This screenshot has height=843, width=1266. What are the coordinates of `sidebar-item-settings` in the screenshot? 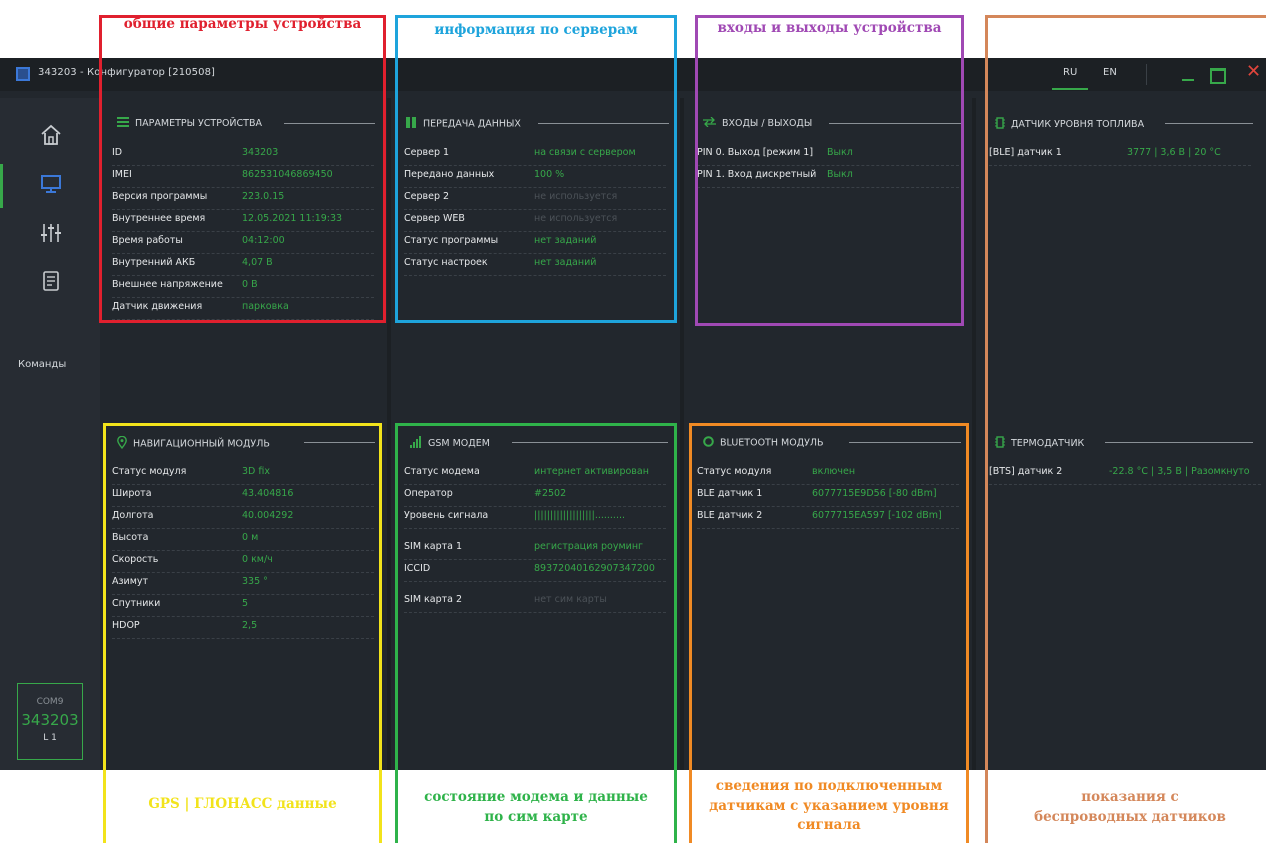 It's located at (50, 234).